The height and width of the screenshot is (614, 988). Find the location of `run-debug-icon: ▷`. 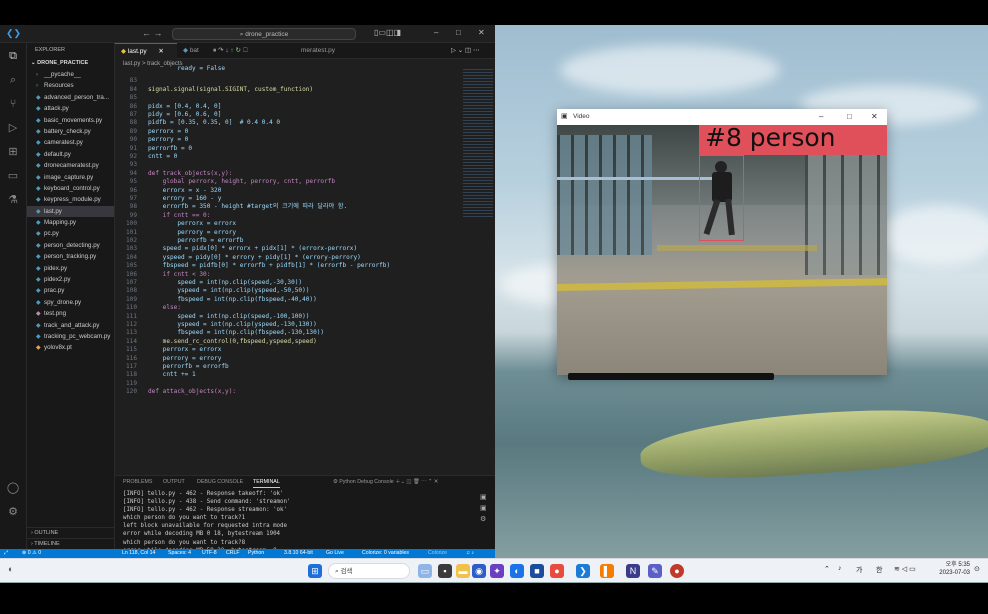

run-debug-icon: ▷ is located at coordinates (13, 128).